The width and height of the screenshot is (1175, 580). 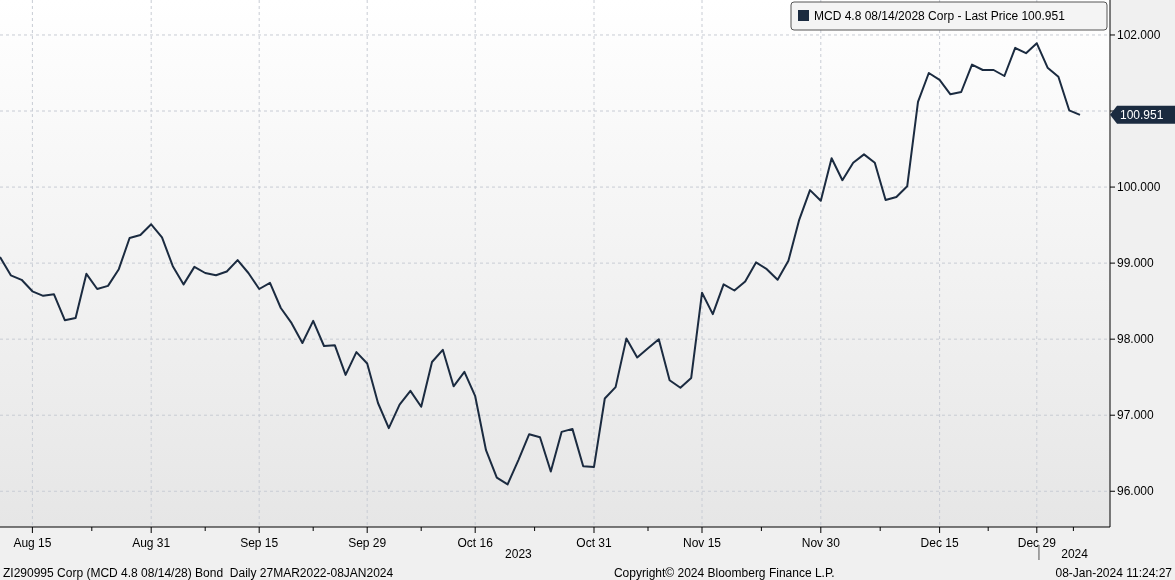 What do you see at coordinates (803, 15) in the screenshot?
I see `legend-swatch-icon` at bounding box center [803, 15].